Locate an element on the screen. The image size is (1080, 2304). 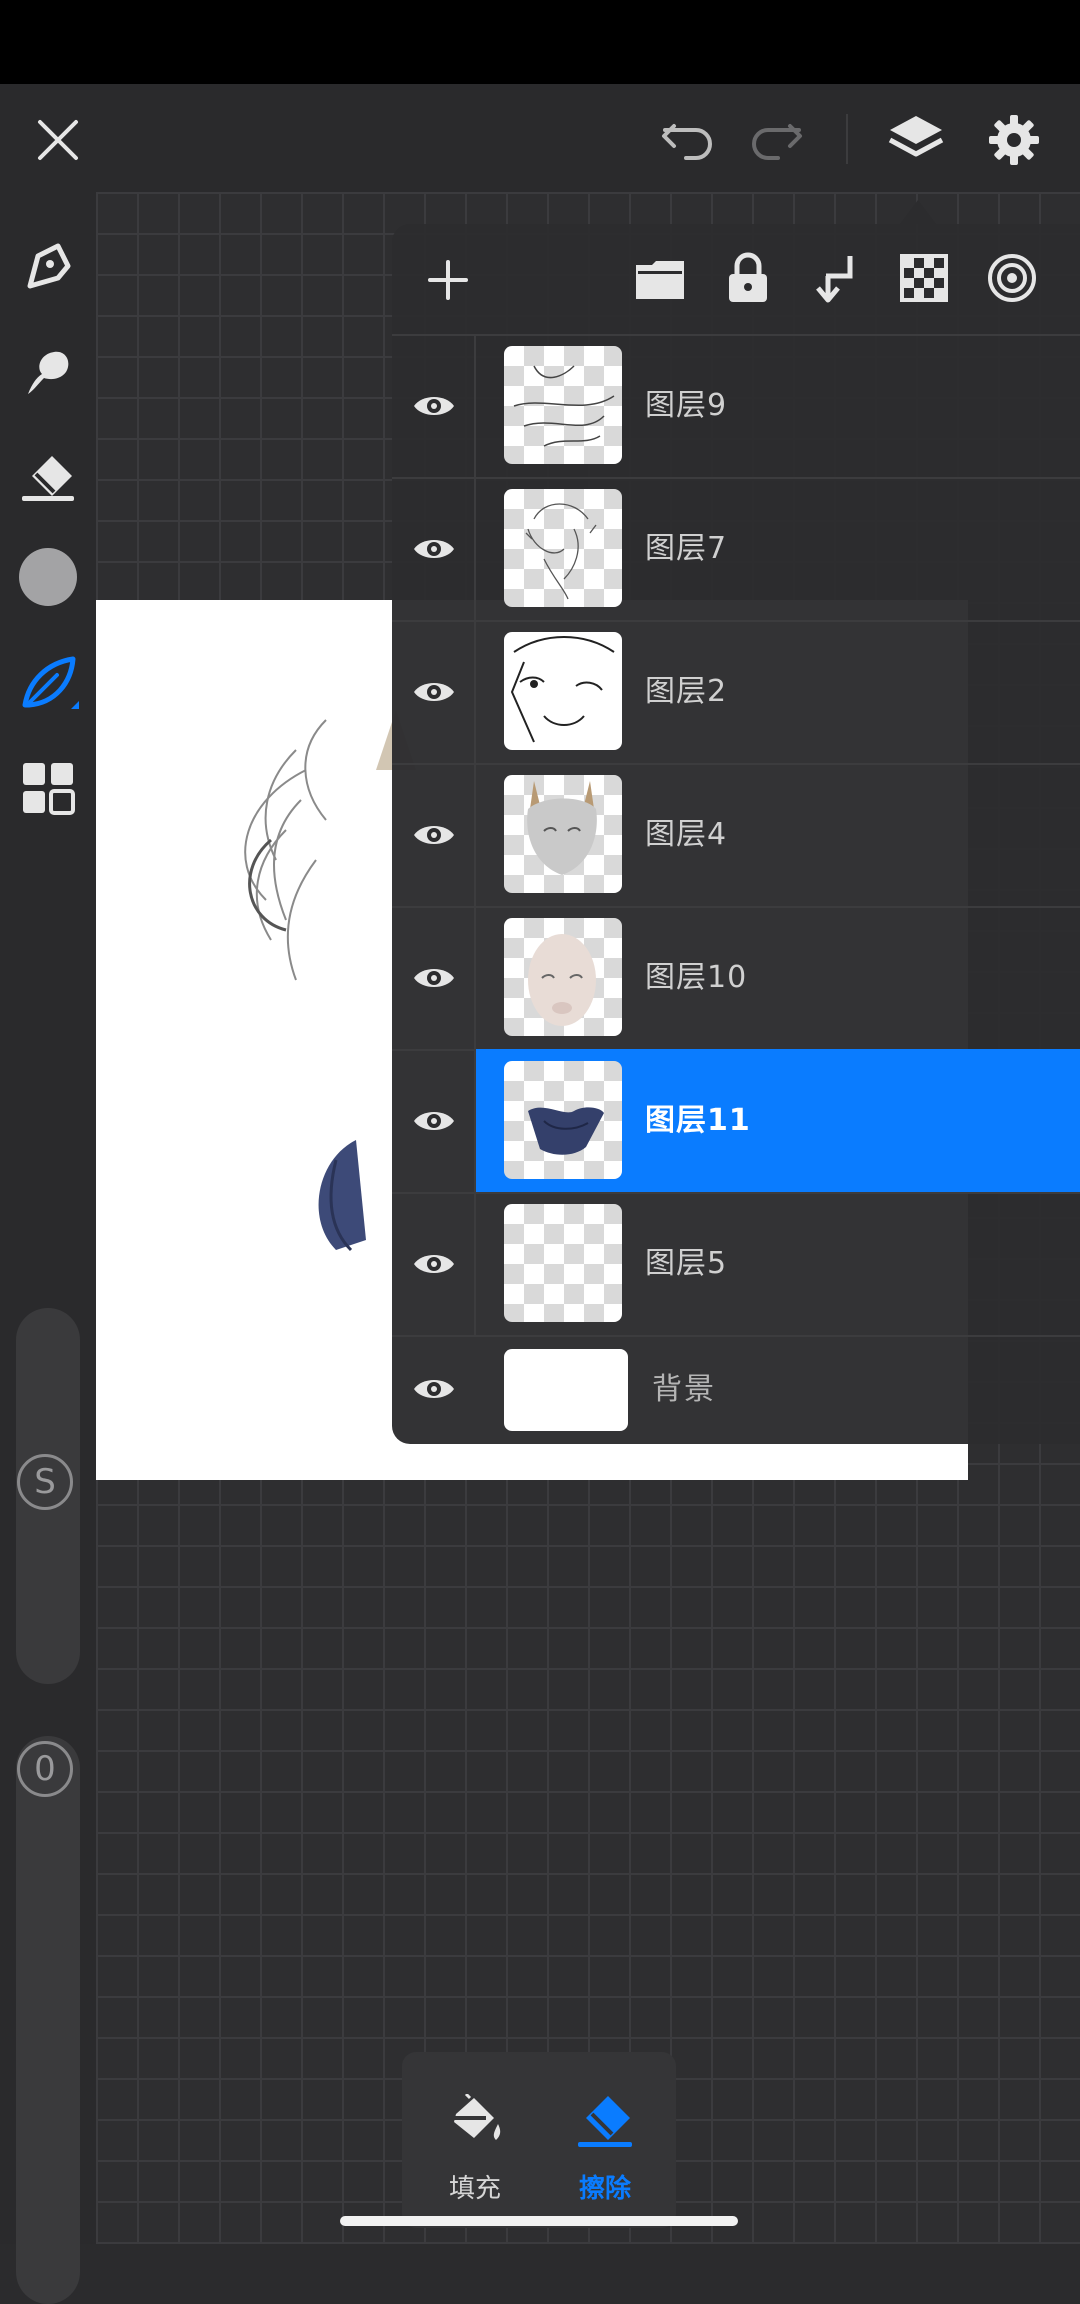
fill-erase-popup: 填充 擦除 is located at coordinates (539, 2140).